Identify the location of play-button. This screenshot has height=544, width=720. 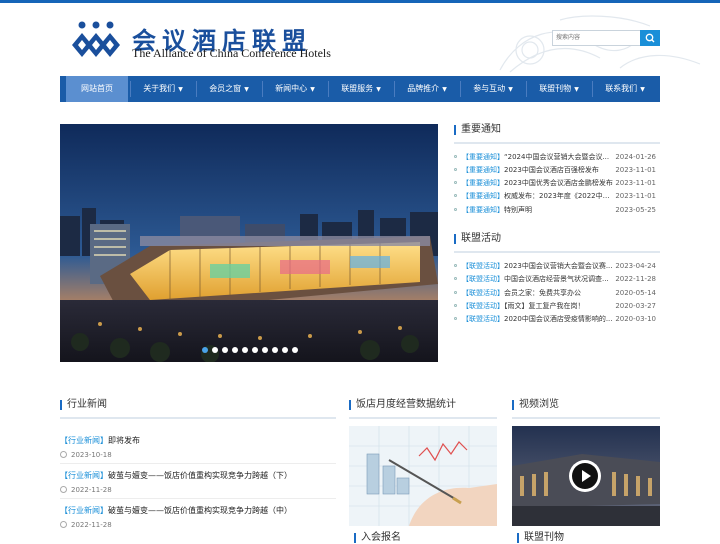
(585, 476).